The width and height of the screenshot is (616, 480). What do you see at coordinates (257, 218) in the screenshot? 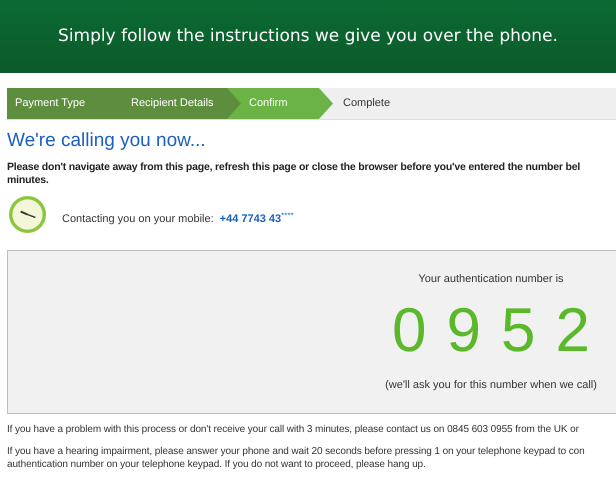
I see `phone-number: +44 7743 43$^{****}$` at bounding box center [257, 218].